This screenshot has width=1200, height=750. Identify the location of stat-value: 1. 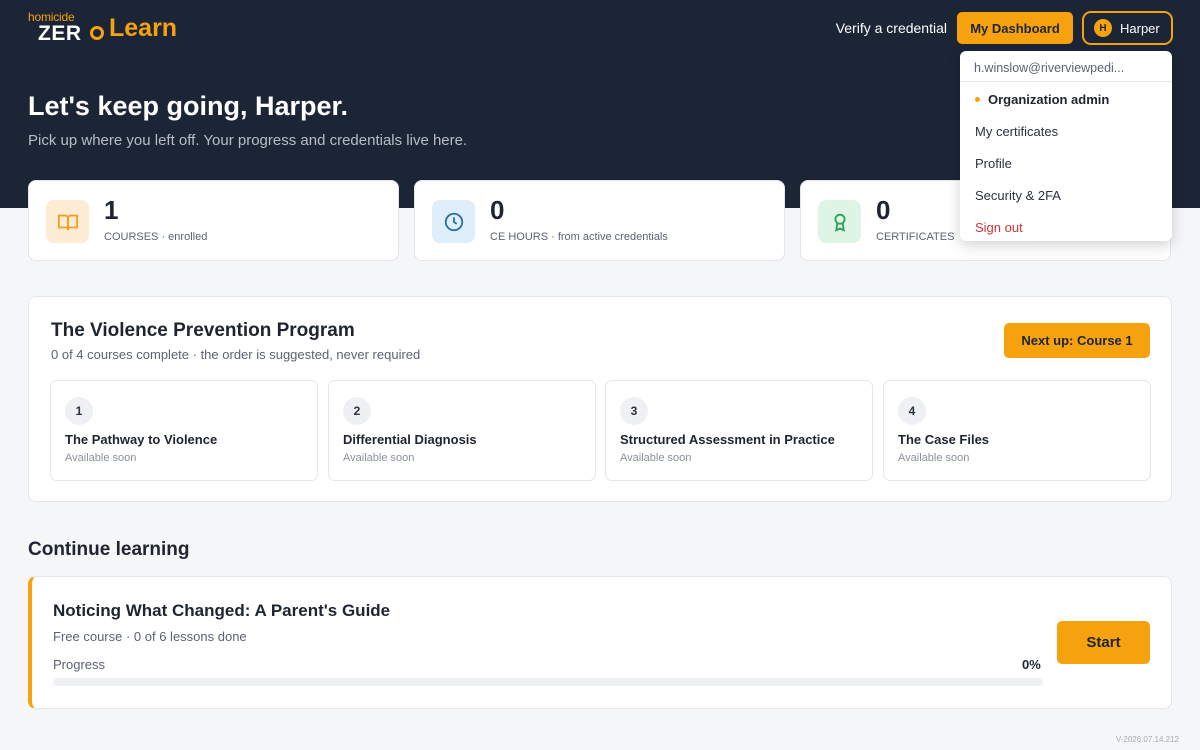
(111, 210).